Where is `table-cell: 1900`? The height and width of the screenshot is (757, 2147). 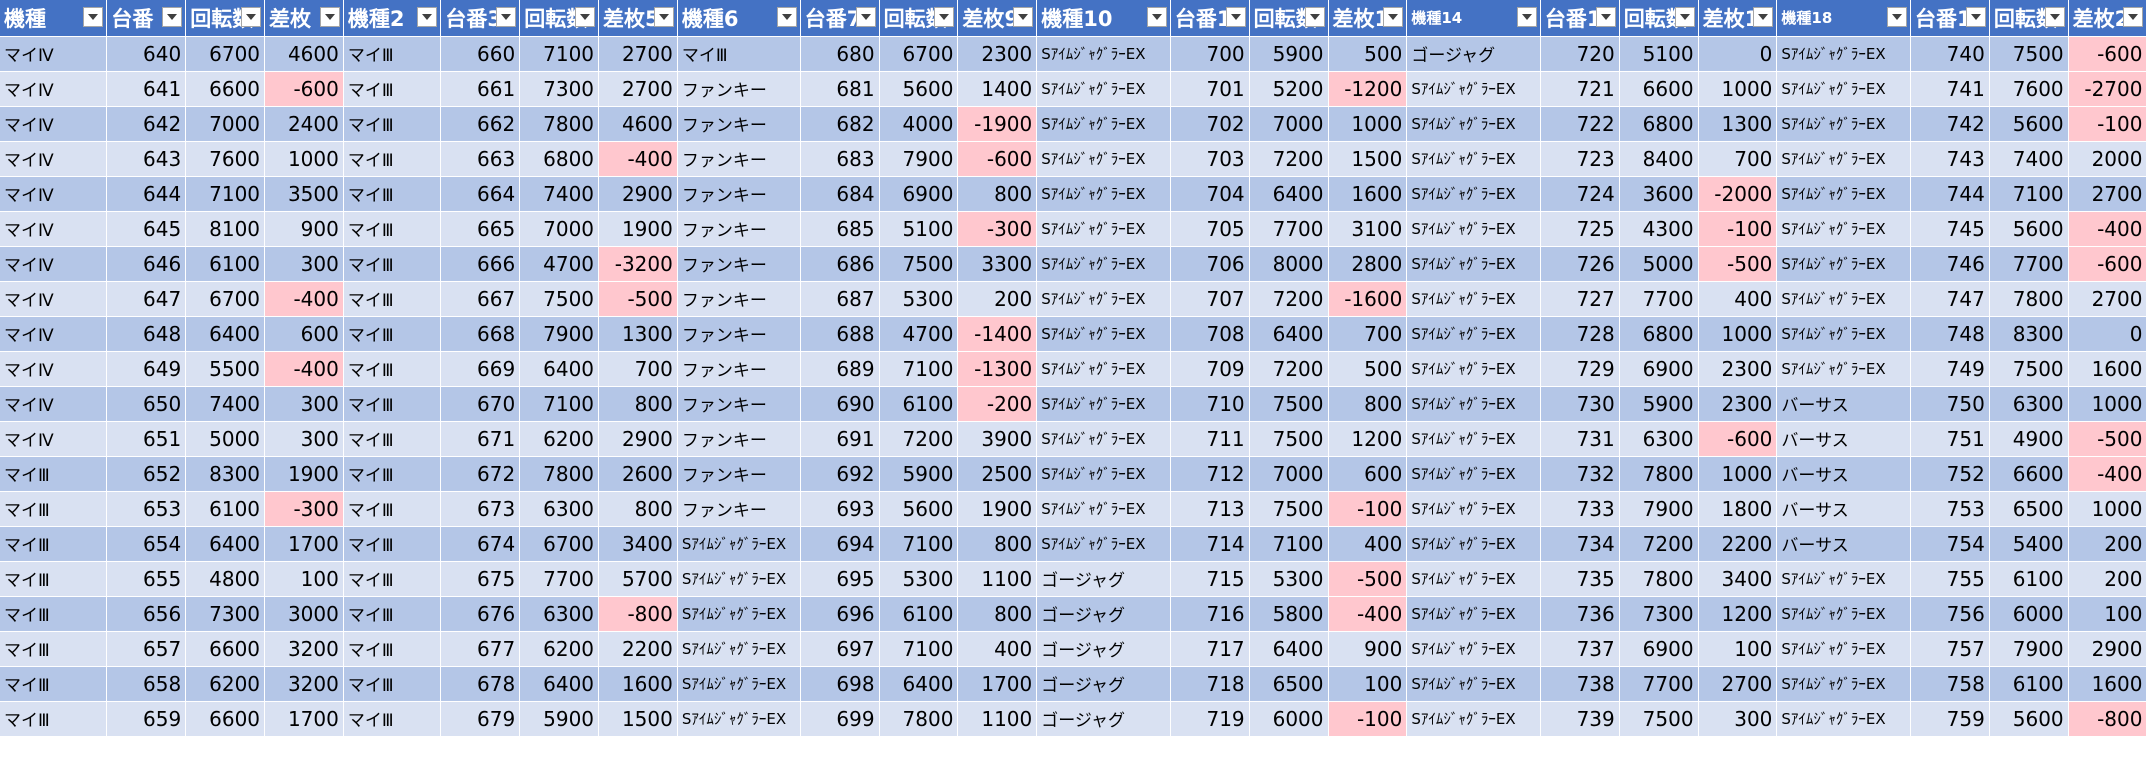
table-cell: 1900 is located at coordinates (638, 229).